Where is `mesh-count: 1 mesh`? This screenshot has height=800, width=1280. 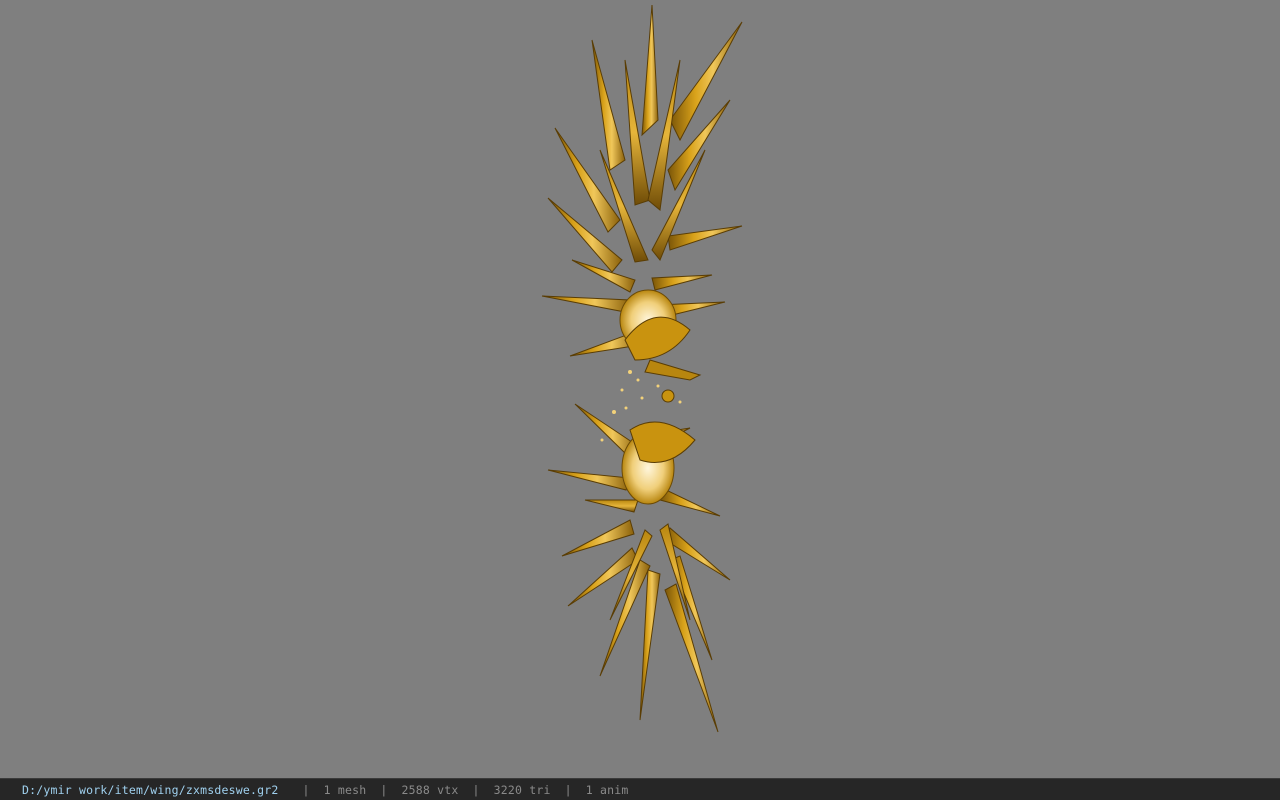
mesh-count: 1 mesh is located at coordinates (345, 789).